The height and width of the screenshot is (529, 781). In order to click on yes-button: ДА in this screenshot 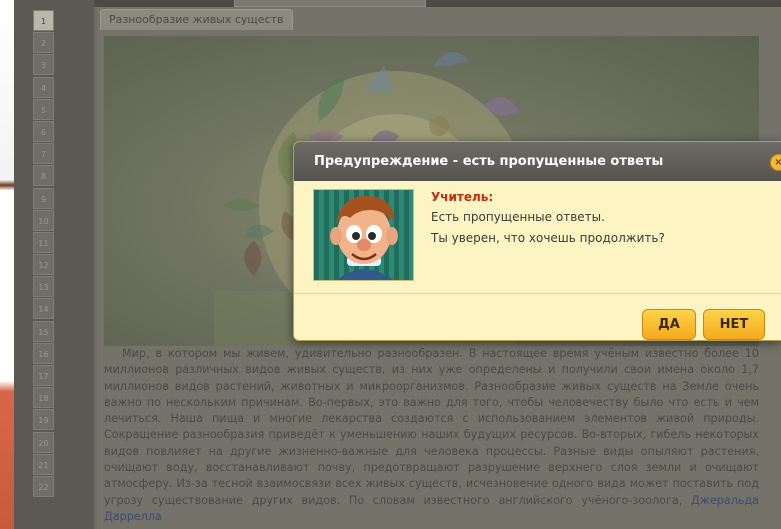, I will do `click(669, 324)`.